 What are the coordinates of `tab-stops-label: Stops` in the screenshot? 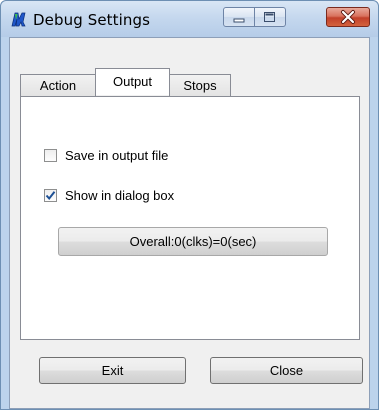 It's located at (200, 85).